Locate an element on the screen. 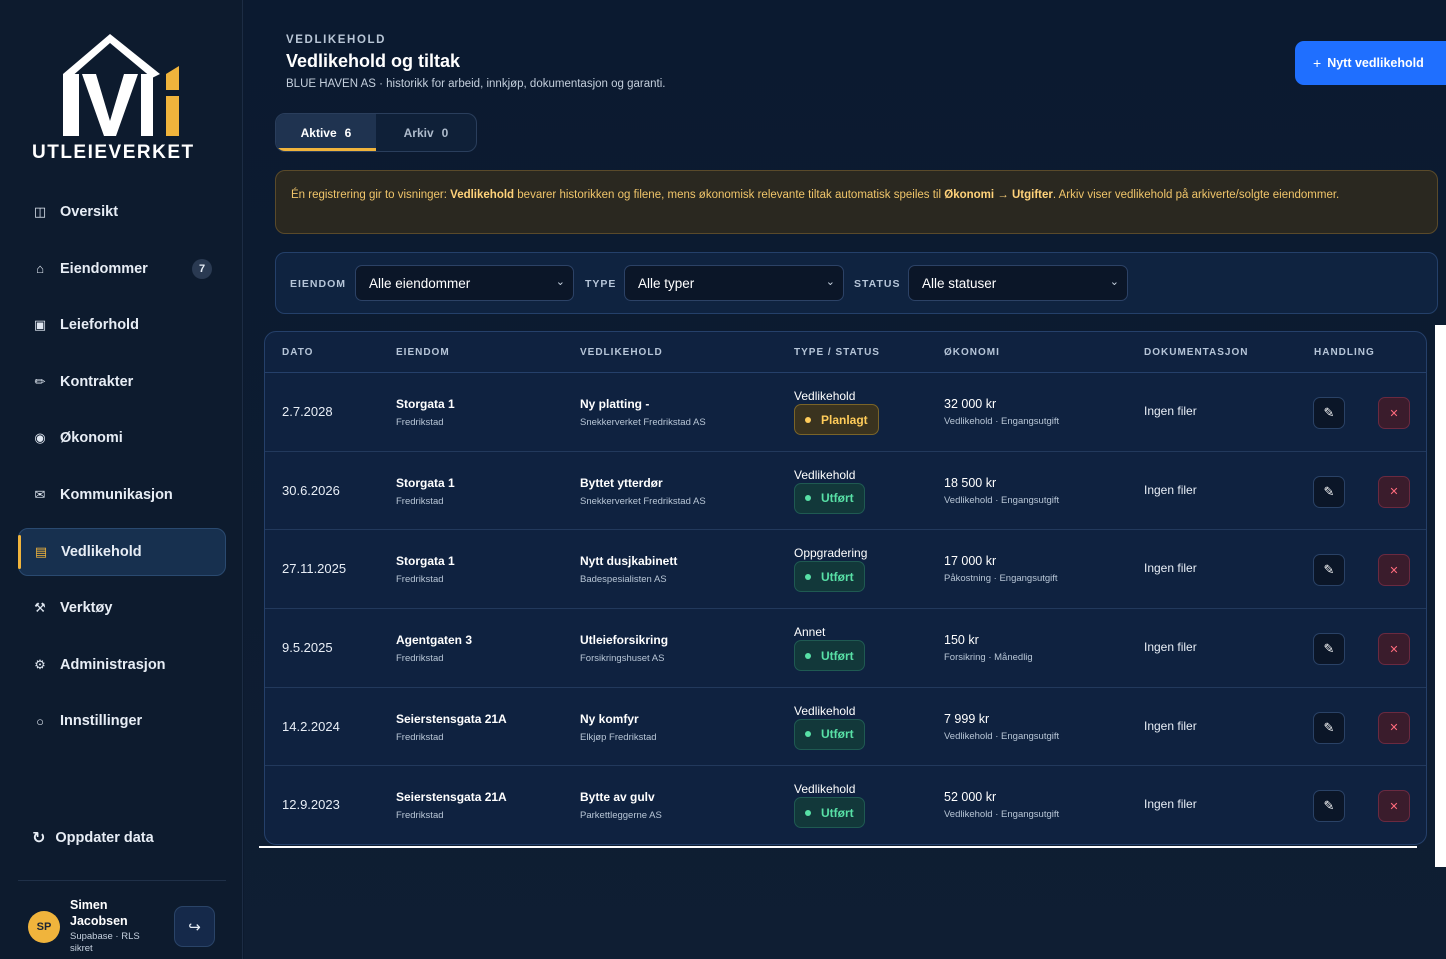 Image resolution: width=1446 pixels, height=959 pixels. type-status-cell: Vedlikehold Utført is located at coordinates (829, 805).